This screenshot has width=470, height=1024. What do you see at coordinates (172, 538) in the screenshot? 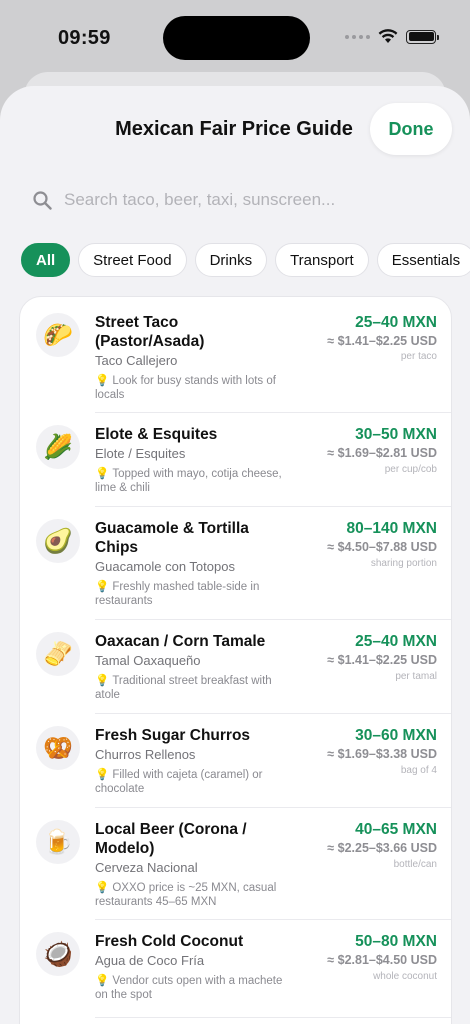
I see `item-name: Guacamole & Tortilla Chips` at bounding box center [172, 538].